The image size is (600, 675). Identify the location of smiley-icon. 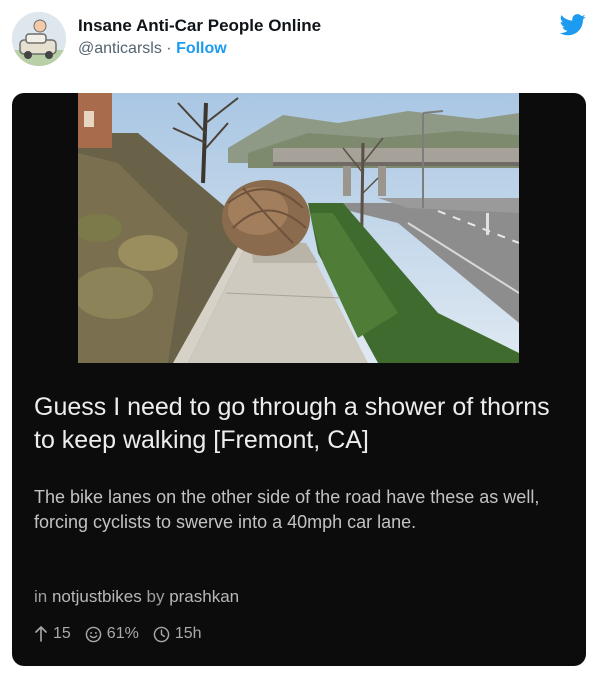
(93, 634).